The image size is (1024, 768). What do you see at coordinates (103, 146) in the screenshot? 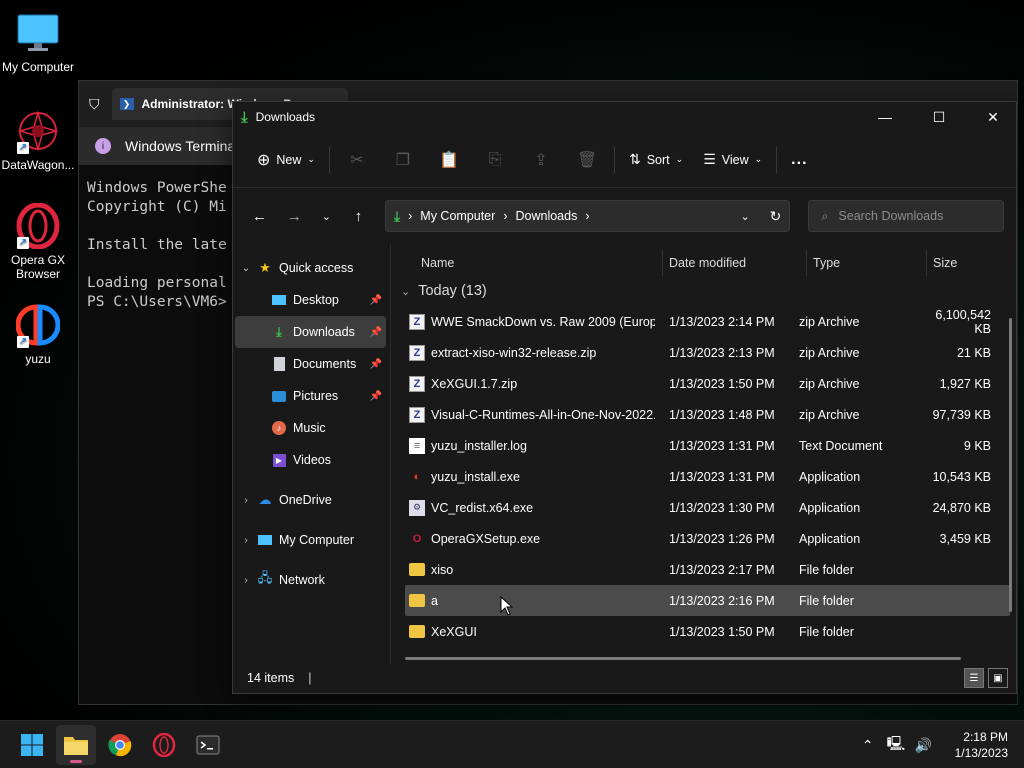
I see `info-icon: i` at bounding box center [103, 146].